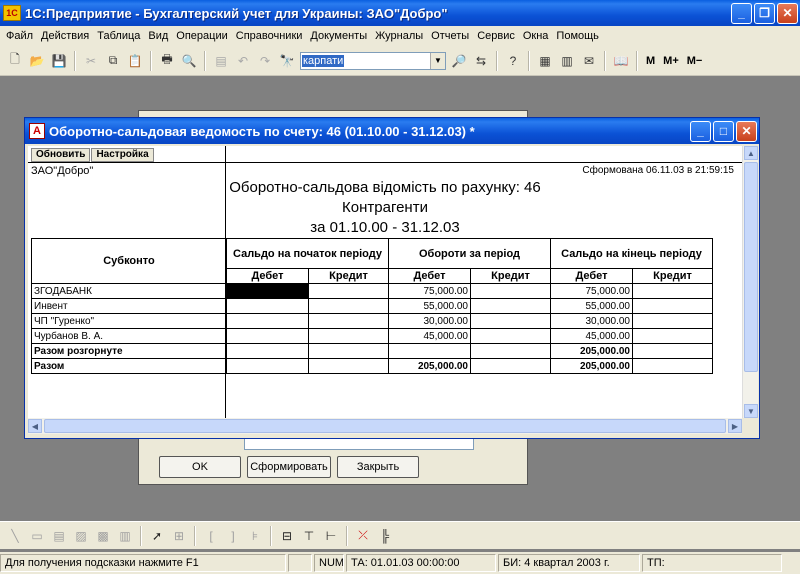 Image resolution: width=800 pixels, height=574 pixels. Describe the element at coordinates (751, 153) in the screenshot. I see `scroll-up-icon: ▲` at that location.